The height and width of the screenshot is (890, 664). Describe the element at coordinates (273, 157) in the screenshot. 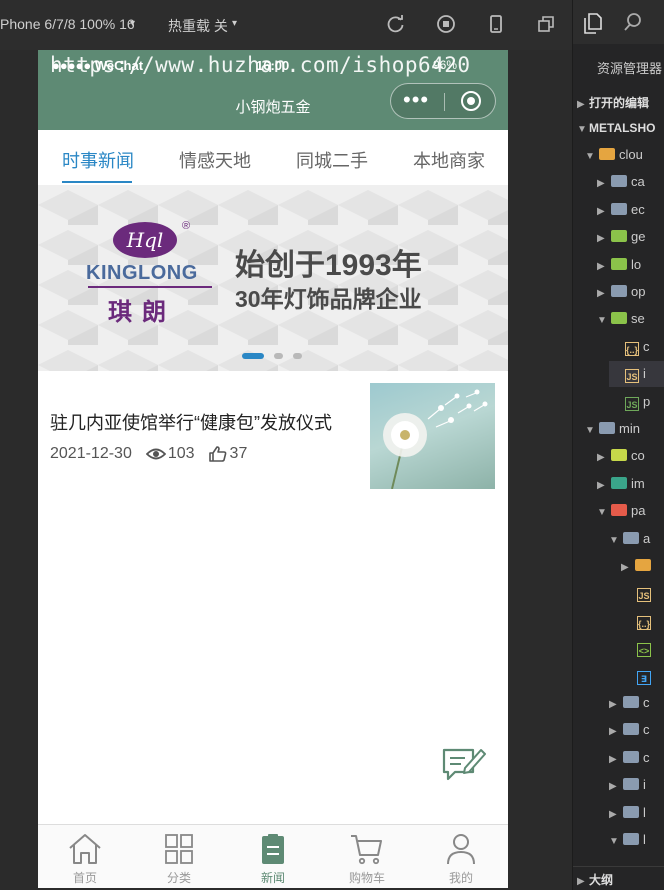

I see `category-tabs: 时事新闻 情感天地 同城二手 本地商家` at that location.